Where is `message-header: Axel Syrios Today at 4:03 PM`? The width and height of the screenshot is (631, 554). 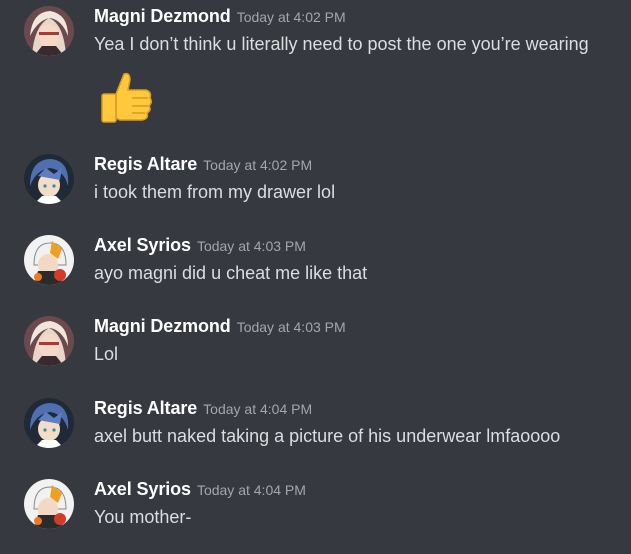
message-header: Axel Syrios Today at 4:03 PM is located at coordinates (200, 245).